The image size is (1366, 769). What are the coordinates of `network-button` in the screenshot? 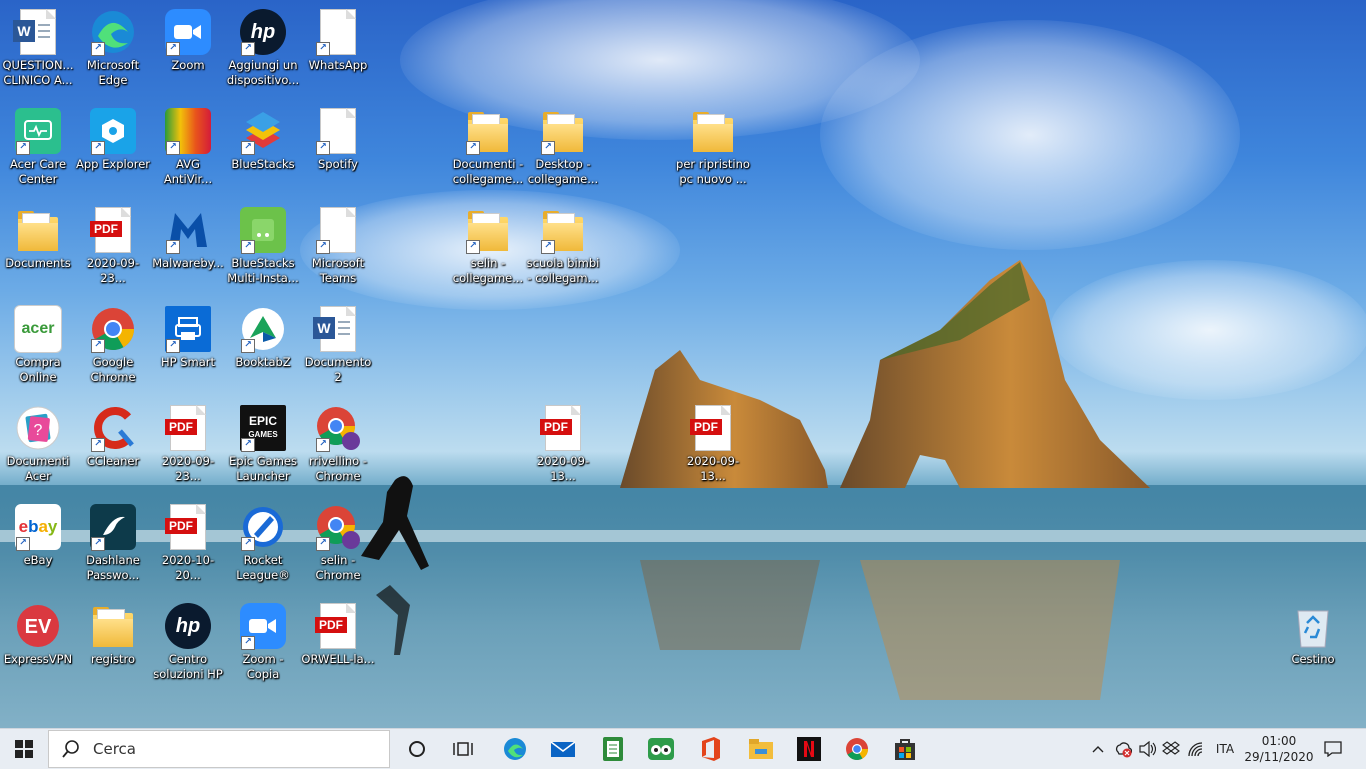 It's located at (1196, 749).